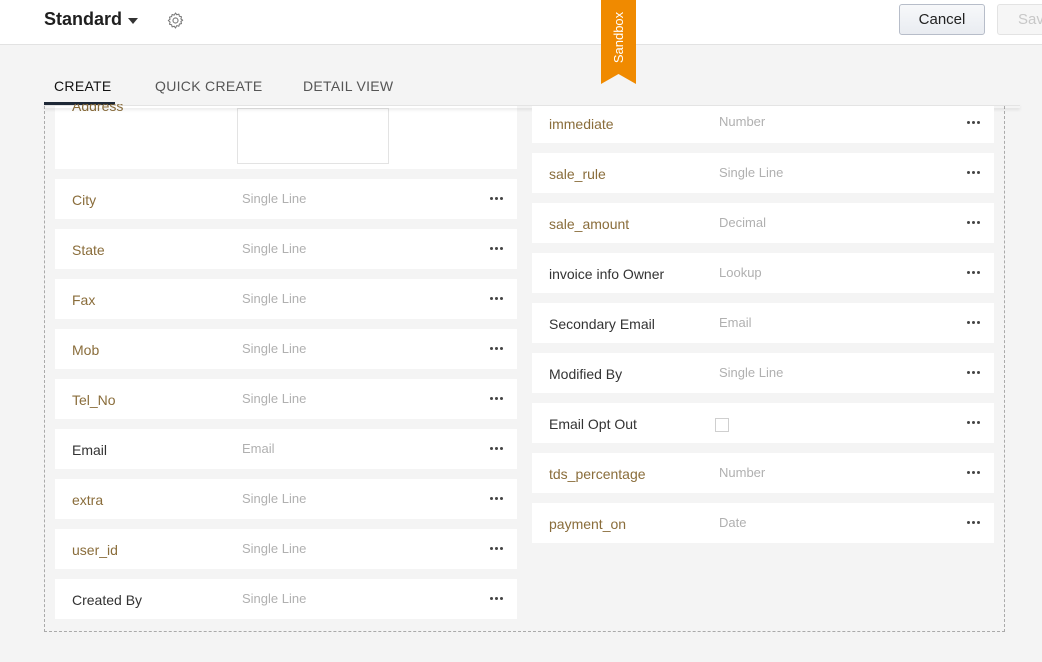 The width and height of the screenshot is (1042, 662). Describe the element at coordinates (88, 250) in the screenshot. I see `field-label: State` at that location.